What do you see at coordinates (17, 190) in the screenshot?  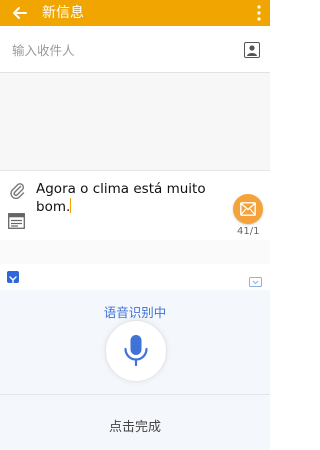 I see `paperclip-icon` at bounding box center [17, 190].